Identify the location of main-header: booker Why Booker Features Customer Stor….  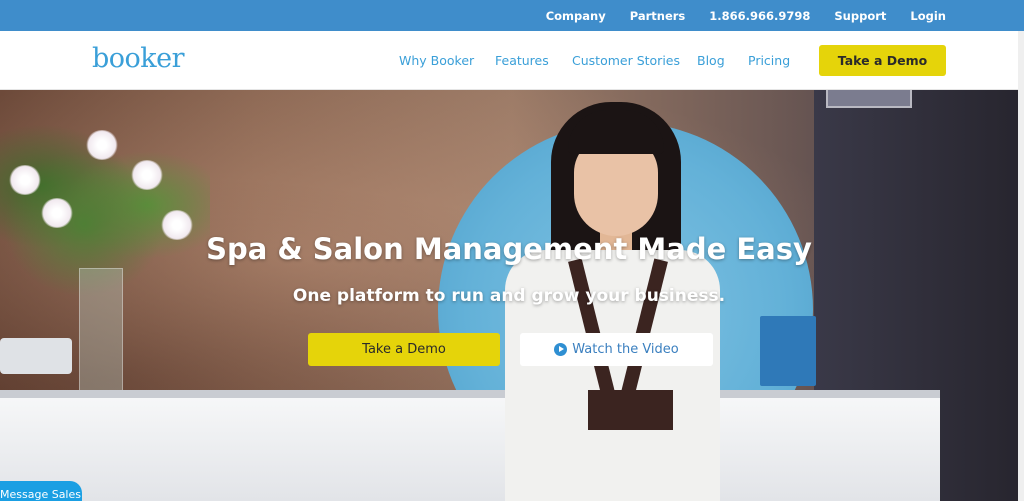
(512, 60).